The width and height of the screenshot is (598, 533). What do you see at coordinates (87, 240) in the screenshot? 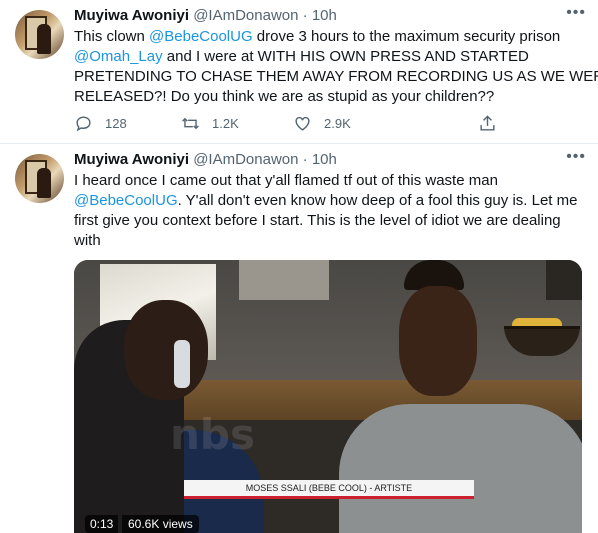
I see `text-span: with` at bounding box center [87, 240].